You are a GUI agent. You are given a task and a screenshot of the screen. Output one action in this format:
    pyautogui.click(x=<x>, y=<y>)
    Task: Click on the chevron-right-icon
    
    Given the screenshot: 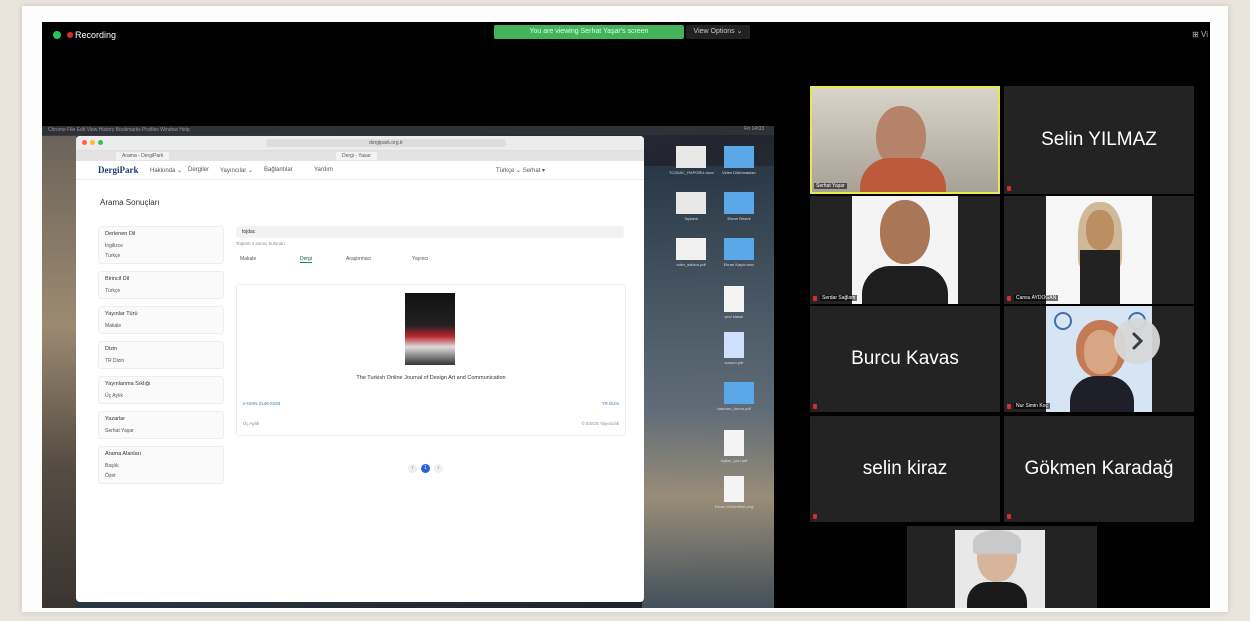 What is the action you would take?
    pyautogui.click(x=1138, y=341)
    